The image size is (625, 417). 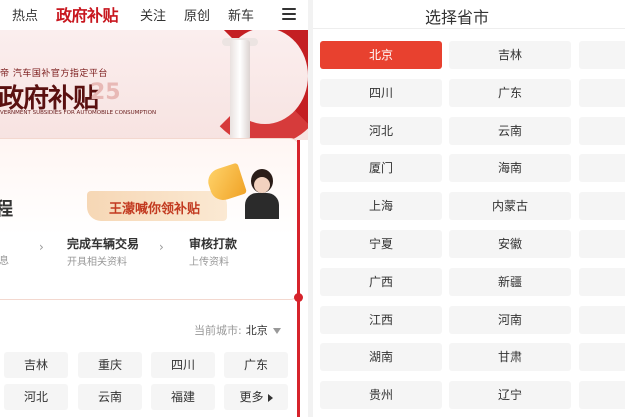 I want to click on province-option: 甘肃, so click(x=510, y=357).